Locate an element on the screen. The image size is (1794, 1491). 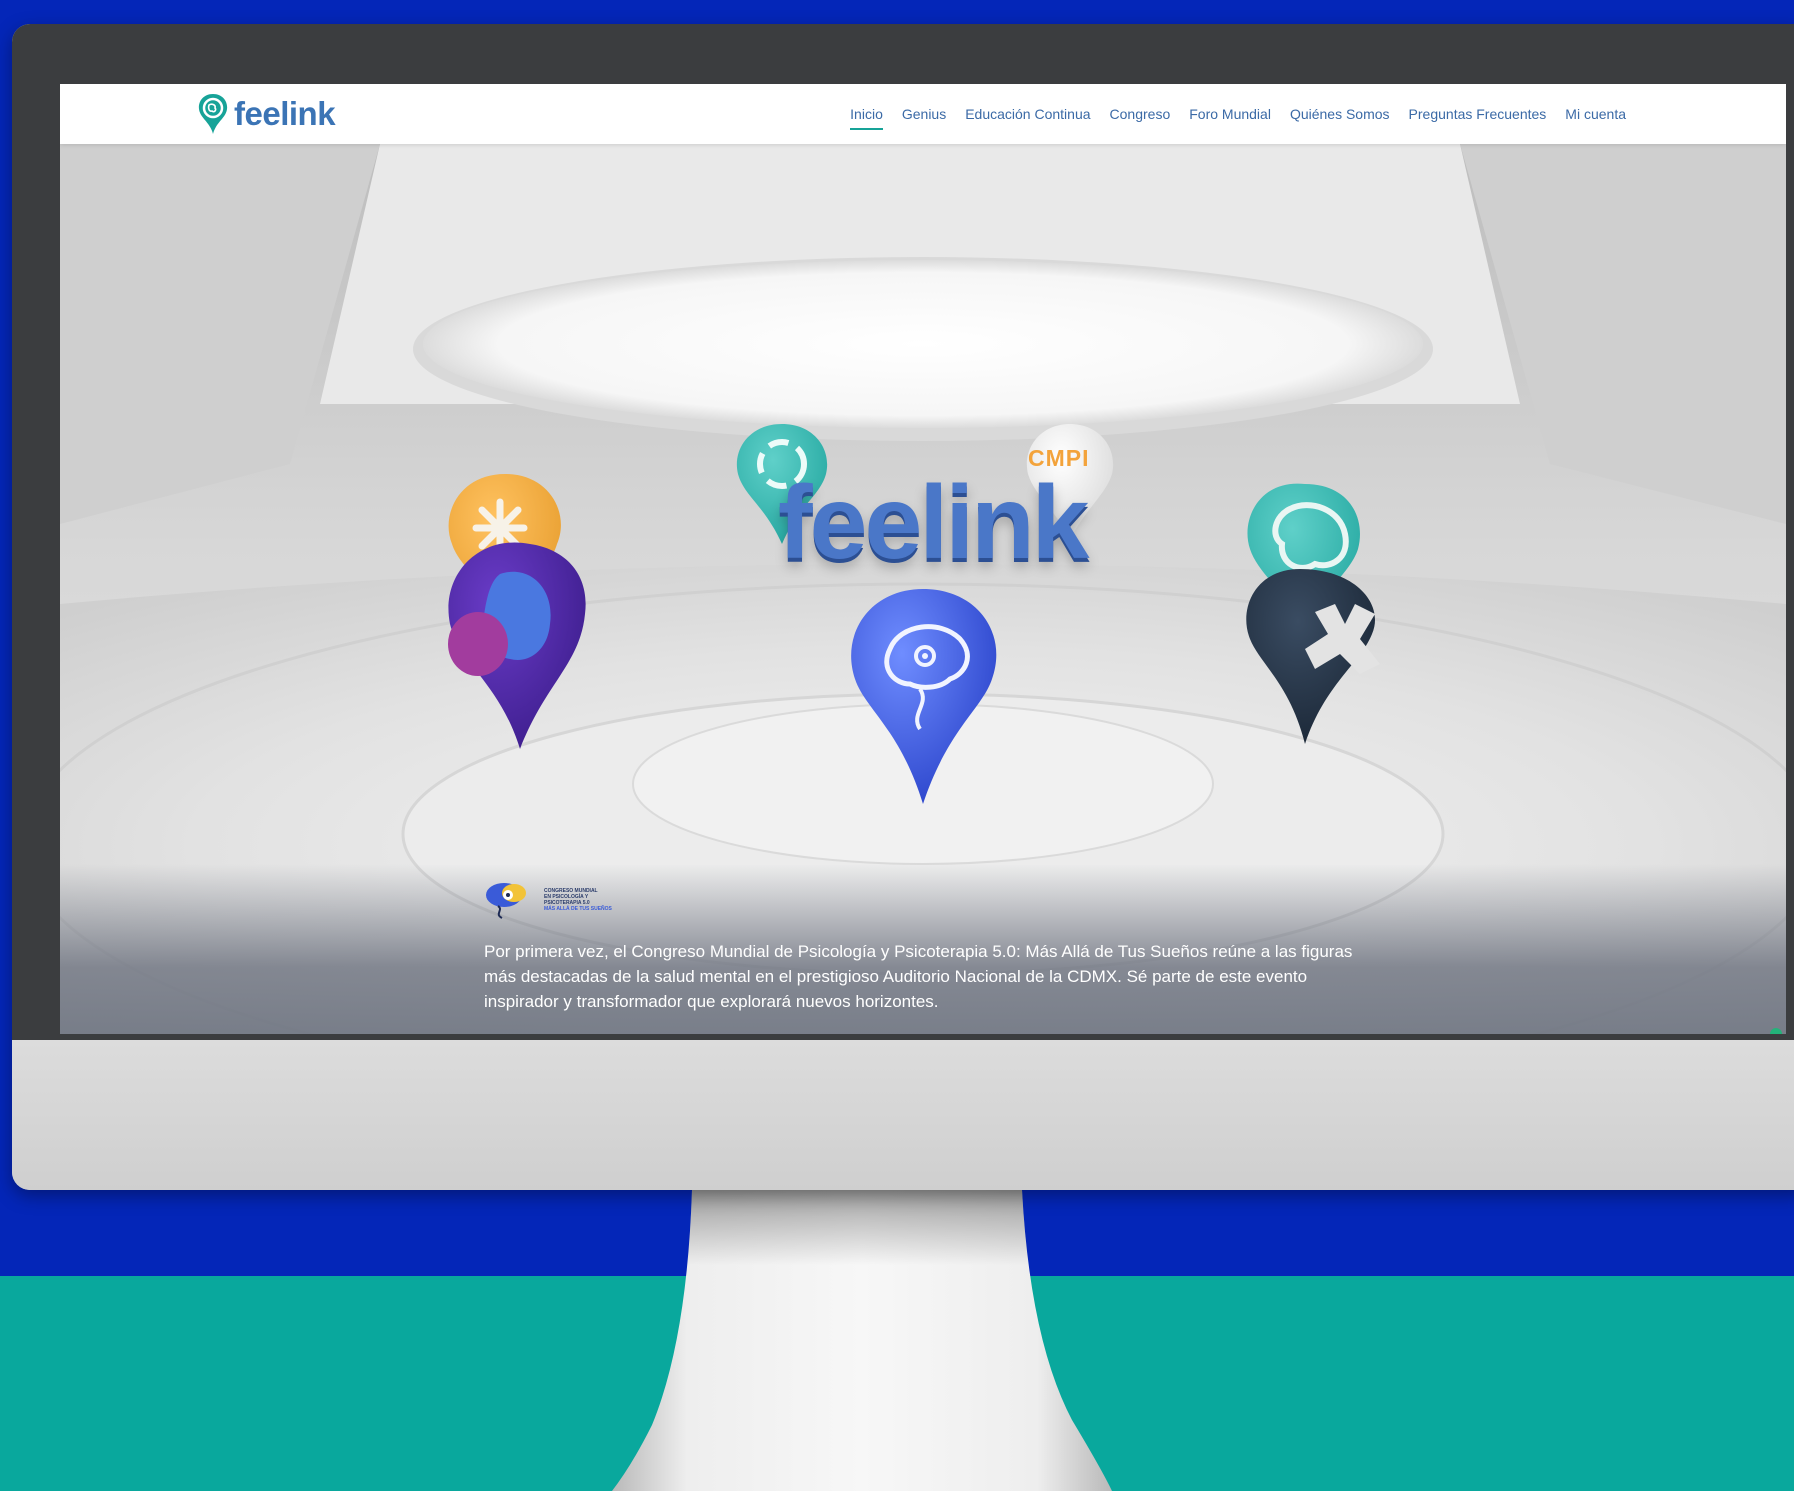
congress-logo-tagline: MÁS ALLÁ DE TUS SUEÑOS is located at coordinates (578, 909).